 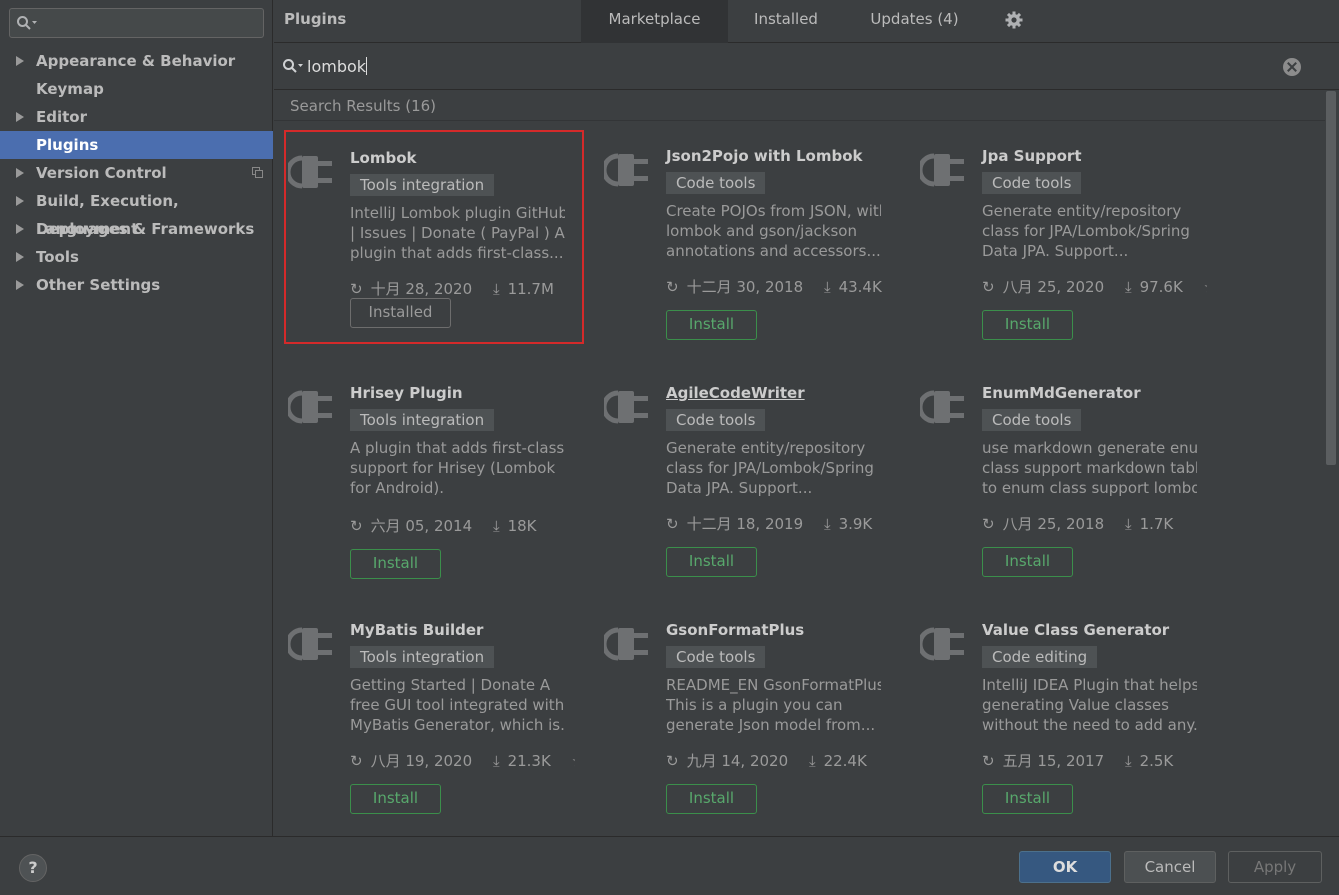 What do you see at coordinates (1331, 278) in the screenshot?
I see `results-scrollbar` at bounding box center [1331, 278].